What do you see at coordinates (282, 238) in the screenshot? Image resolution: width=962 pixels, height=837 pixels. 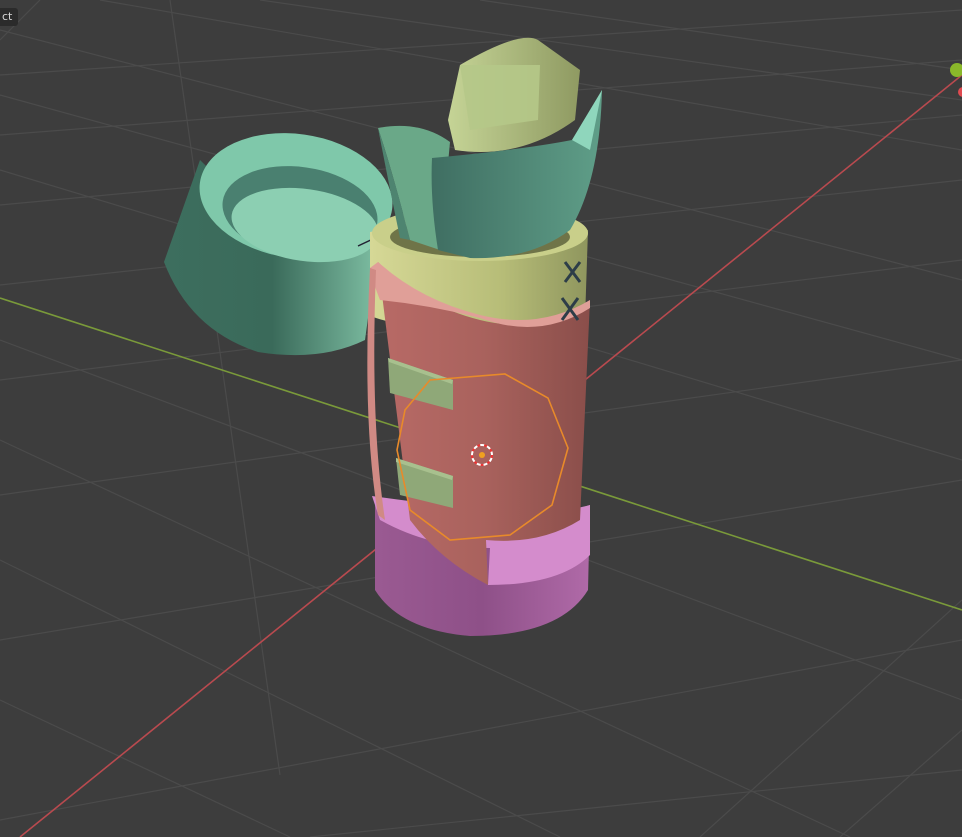 I see `lid-object` at bounding box center [282, 238].